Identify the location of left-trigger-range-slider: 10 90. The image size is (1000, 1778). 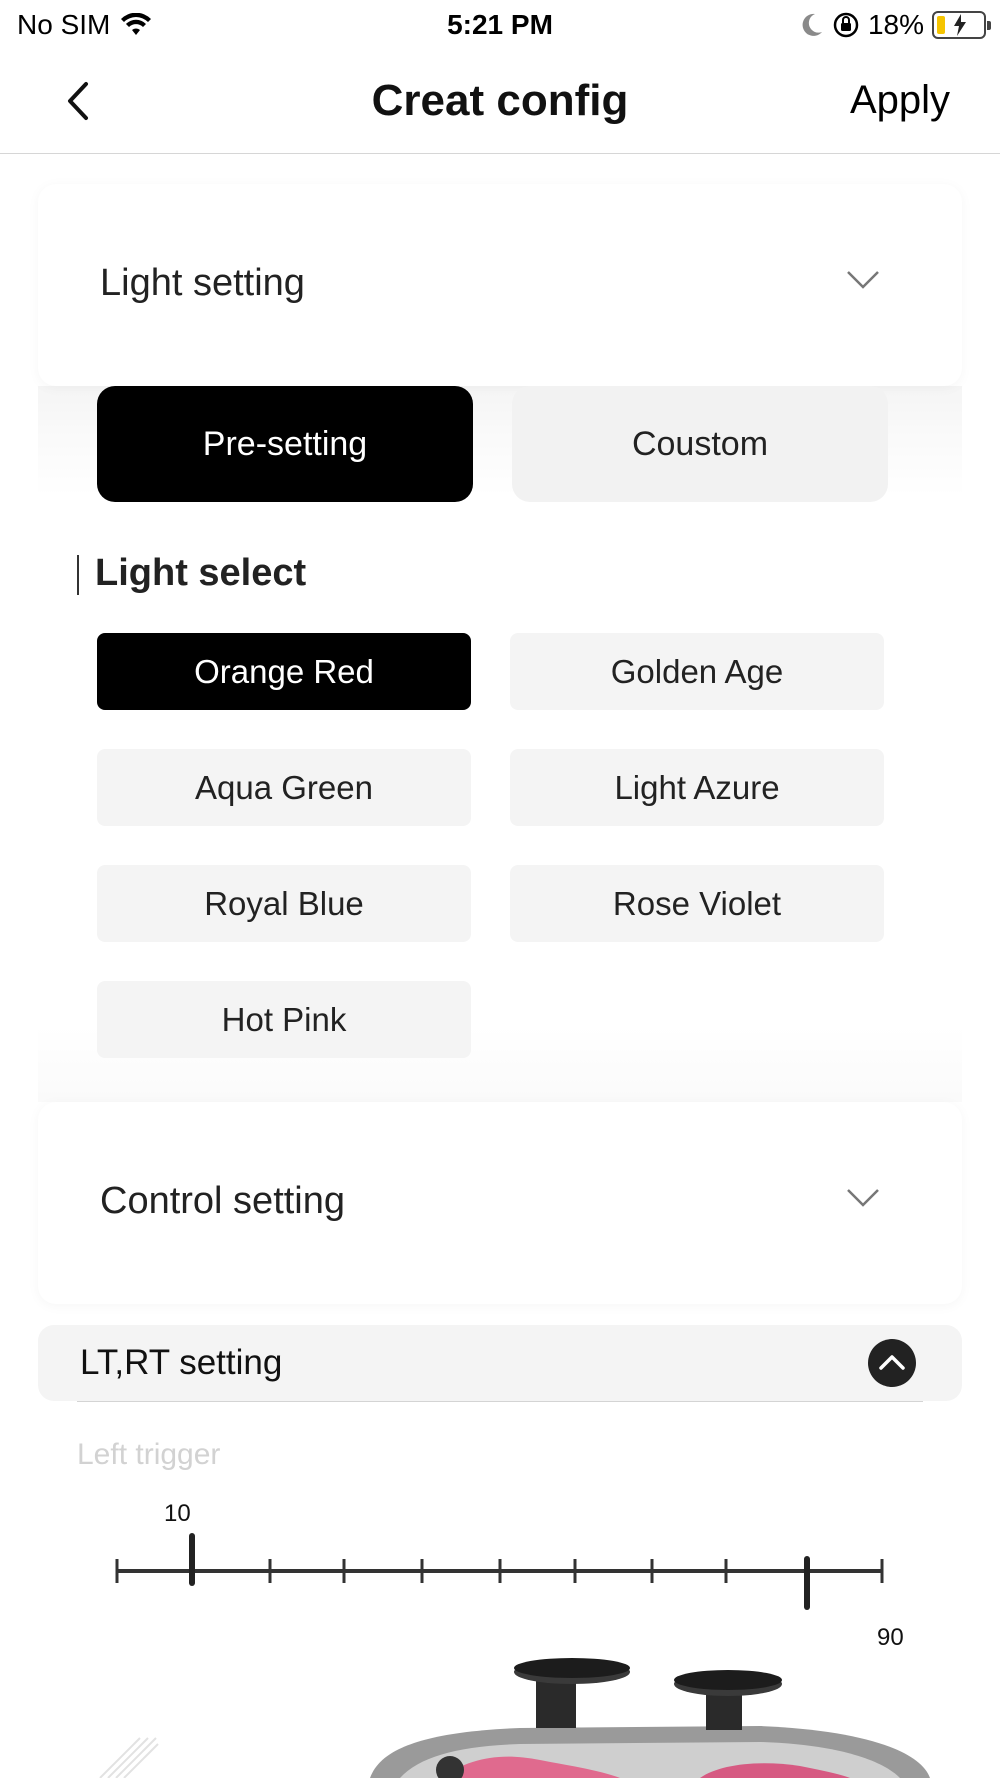
(500, 1580).